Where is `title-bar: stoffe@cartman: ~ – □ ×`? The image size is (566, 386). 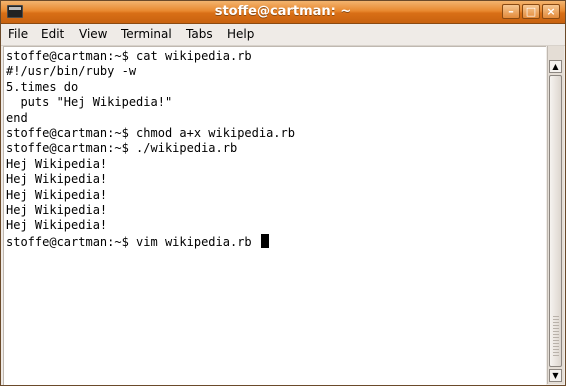
title-bar: stoffe@cartman: ~ – □ × is located at coordinates (283, 12).